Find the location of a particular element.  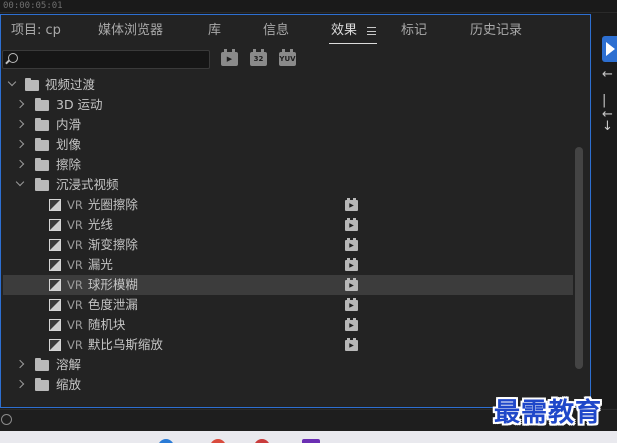

tree-label: 内滑 is located at coordinates (69, 124).